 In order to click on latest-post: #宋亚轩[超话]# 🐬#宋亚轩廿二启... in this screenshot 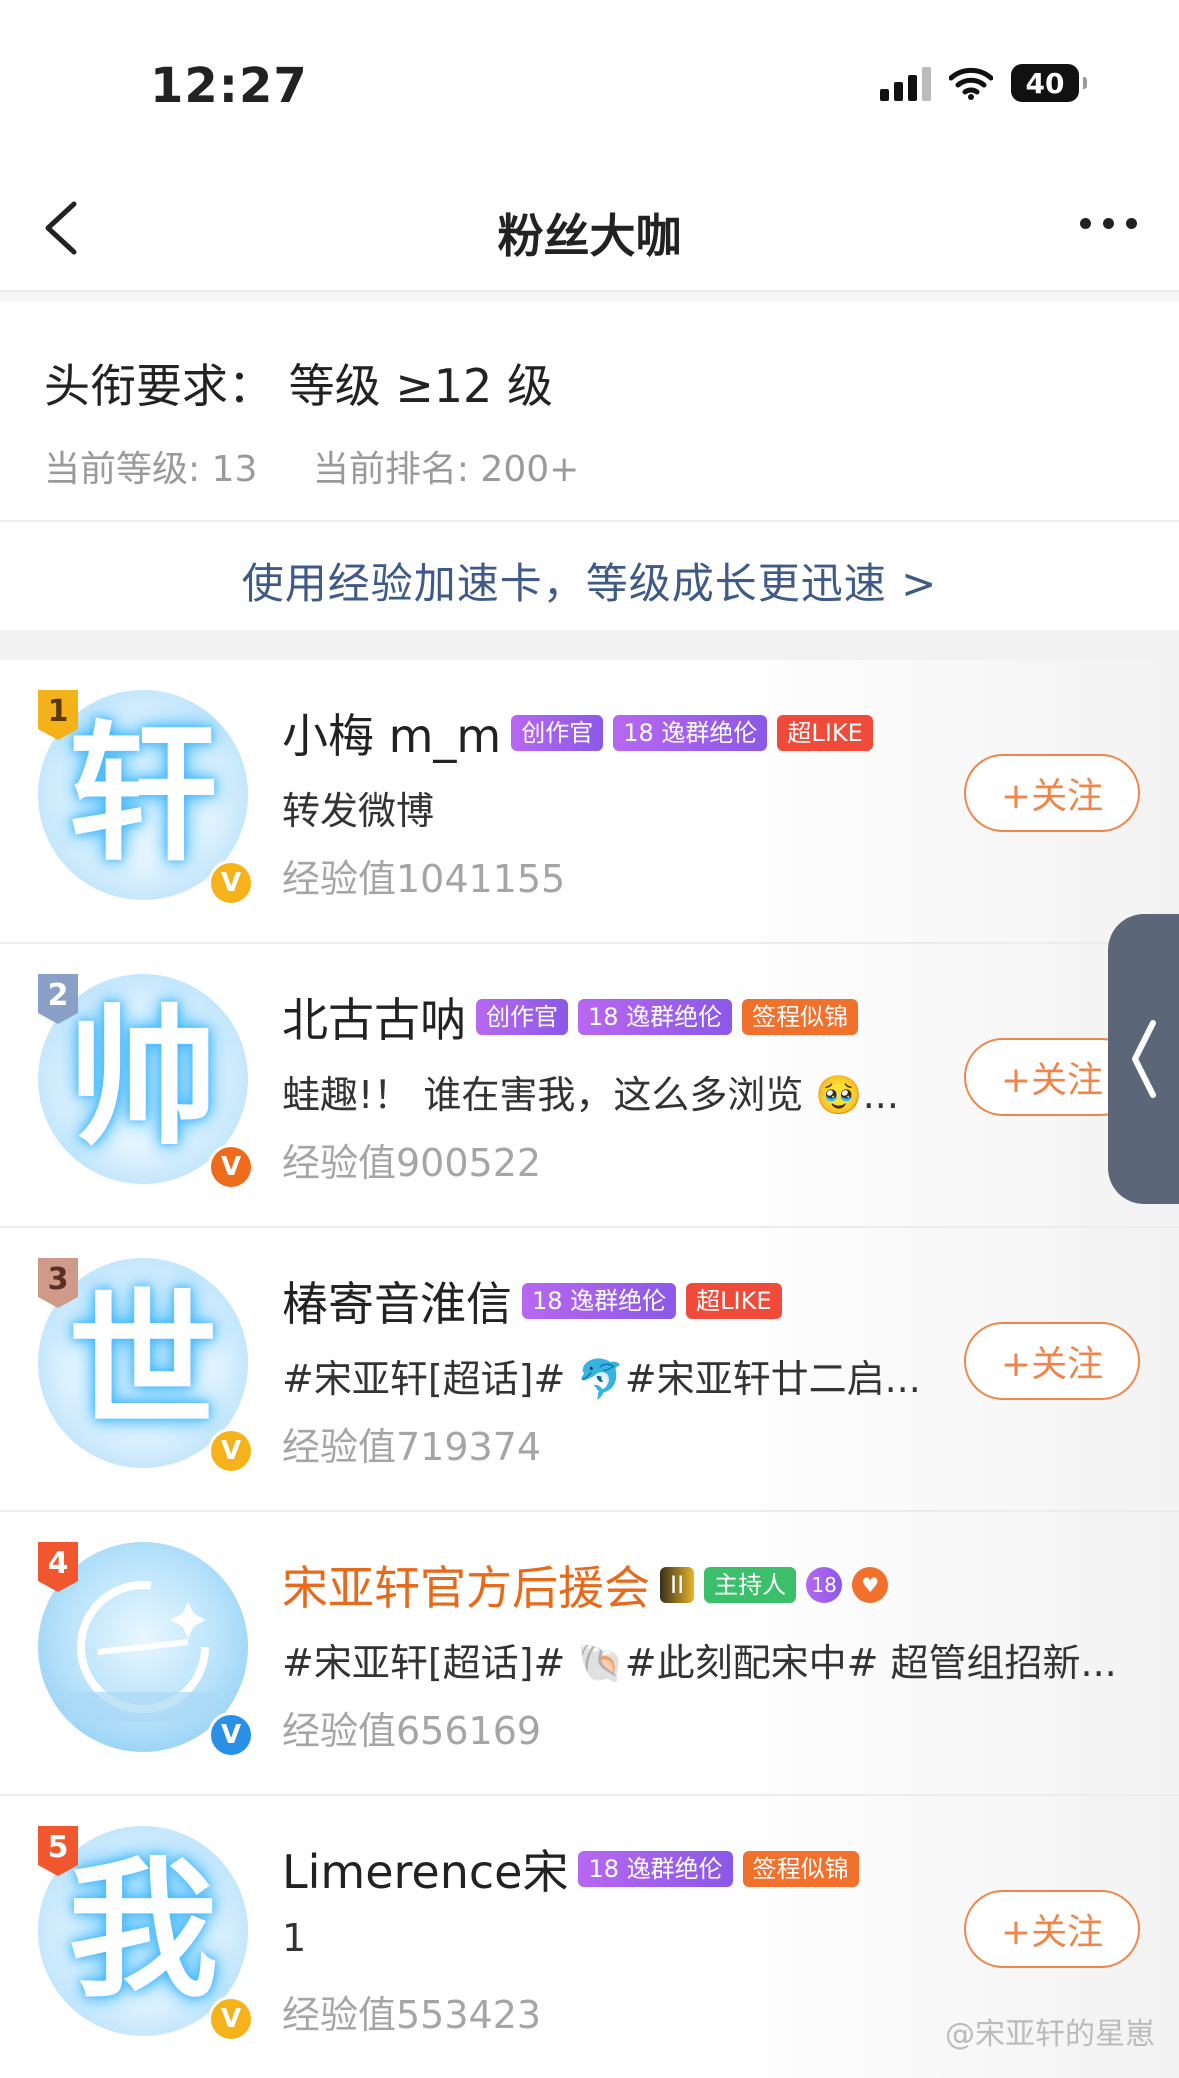, I will do `click(601, 1379)`.